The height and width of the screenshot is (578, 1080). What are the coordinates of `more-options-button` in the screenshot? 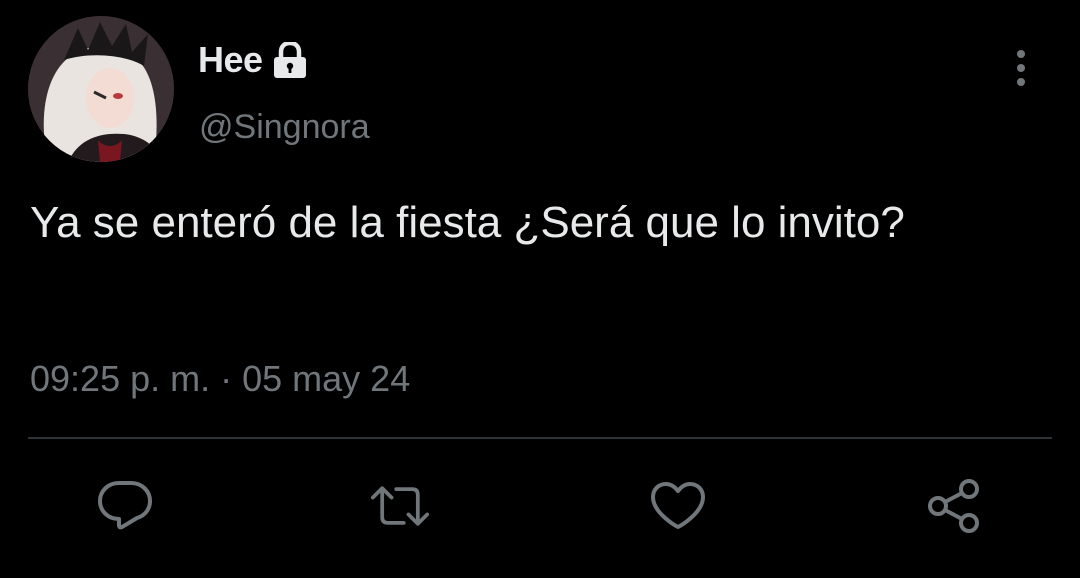 It's located at (1021, 68).